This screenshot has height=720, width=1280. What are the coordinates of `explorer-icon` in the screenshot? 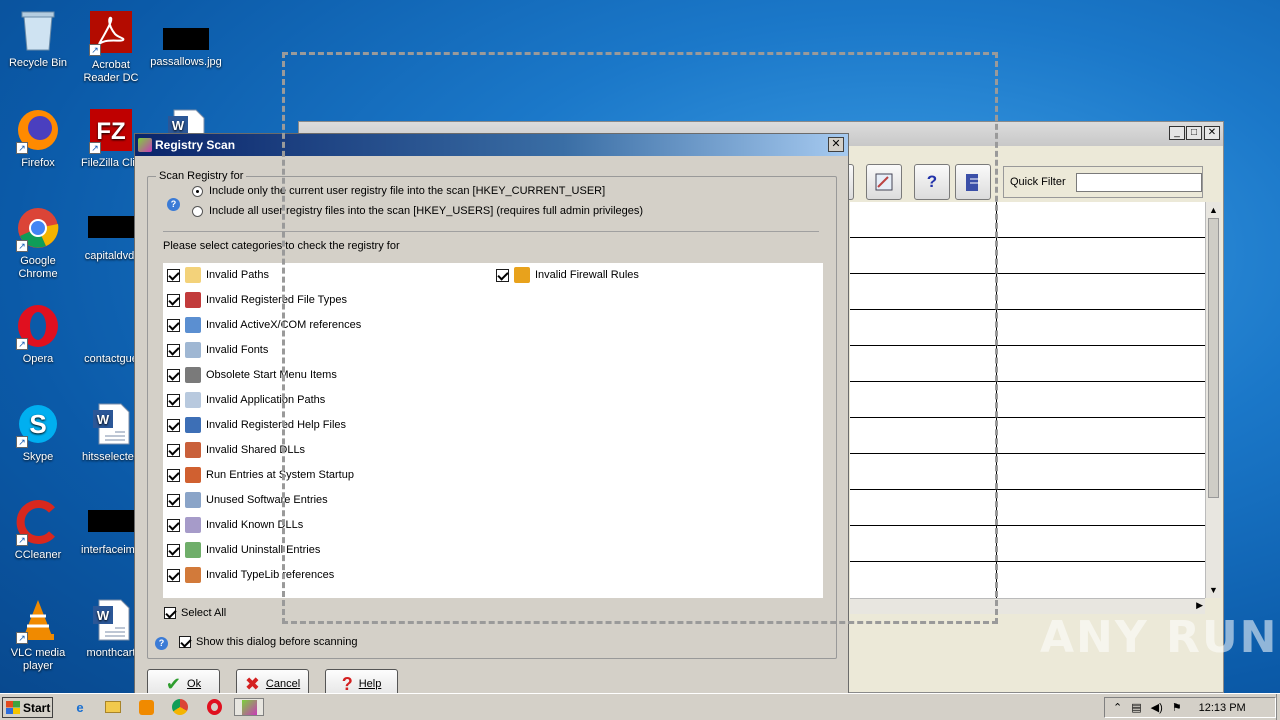 It's located at (113, 707).